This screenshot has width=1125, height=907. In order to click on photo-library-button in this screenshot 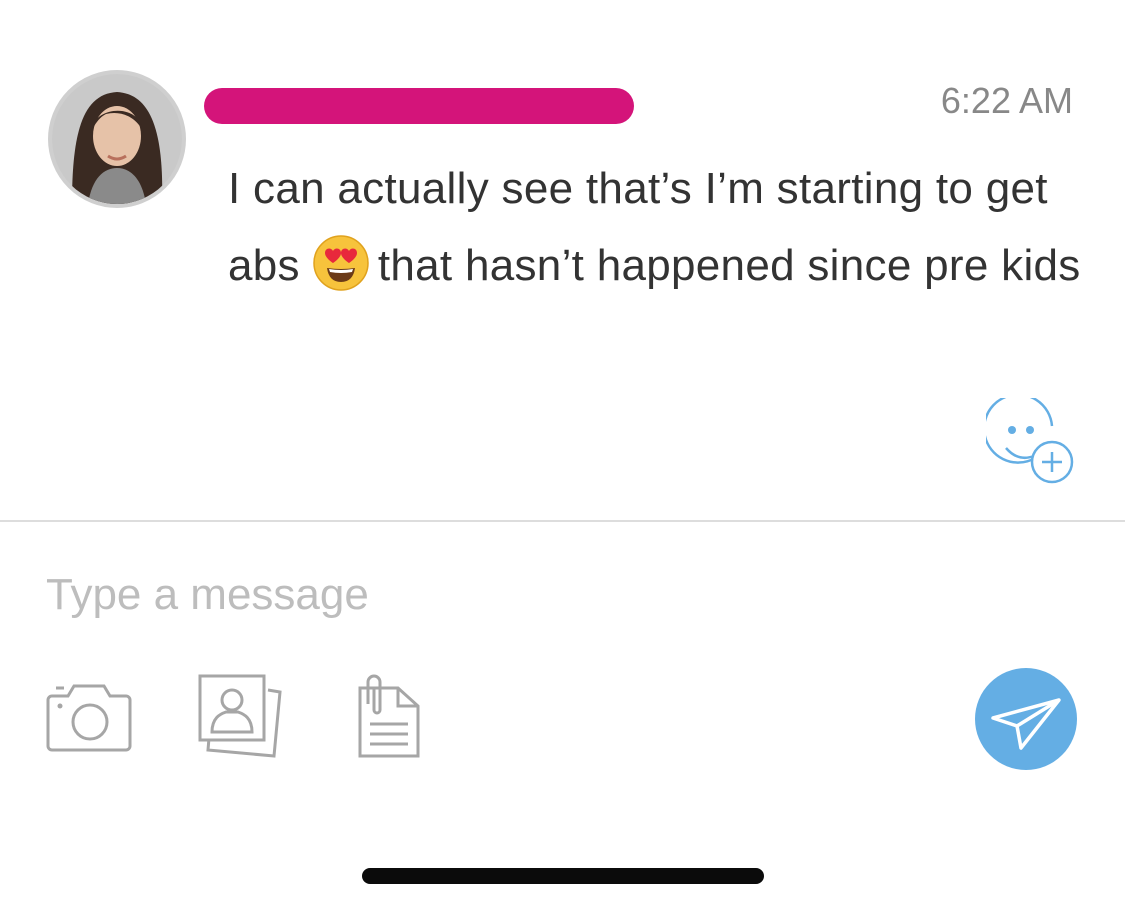, I will do `click(240, 717)`.